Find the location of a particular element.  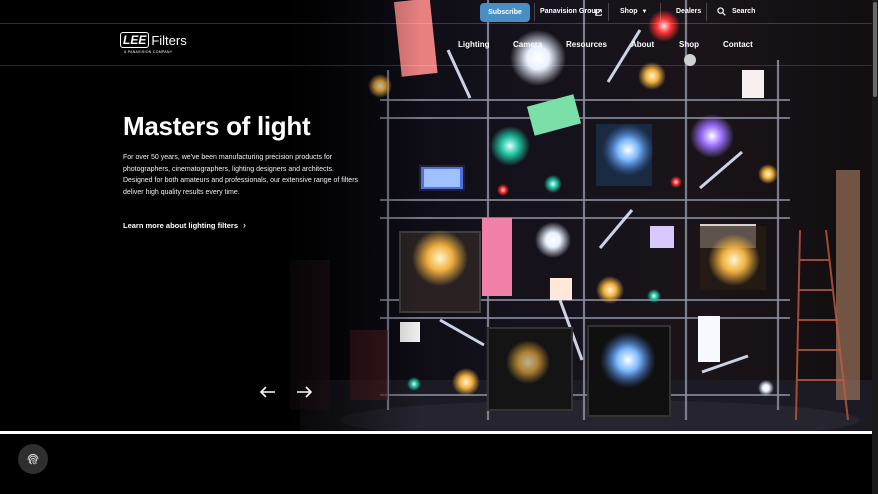

panavision-group-link: Panavision Group is located at coordinates (570, 11).